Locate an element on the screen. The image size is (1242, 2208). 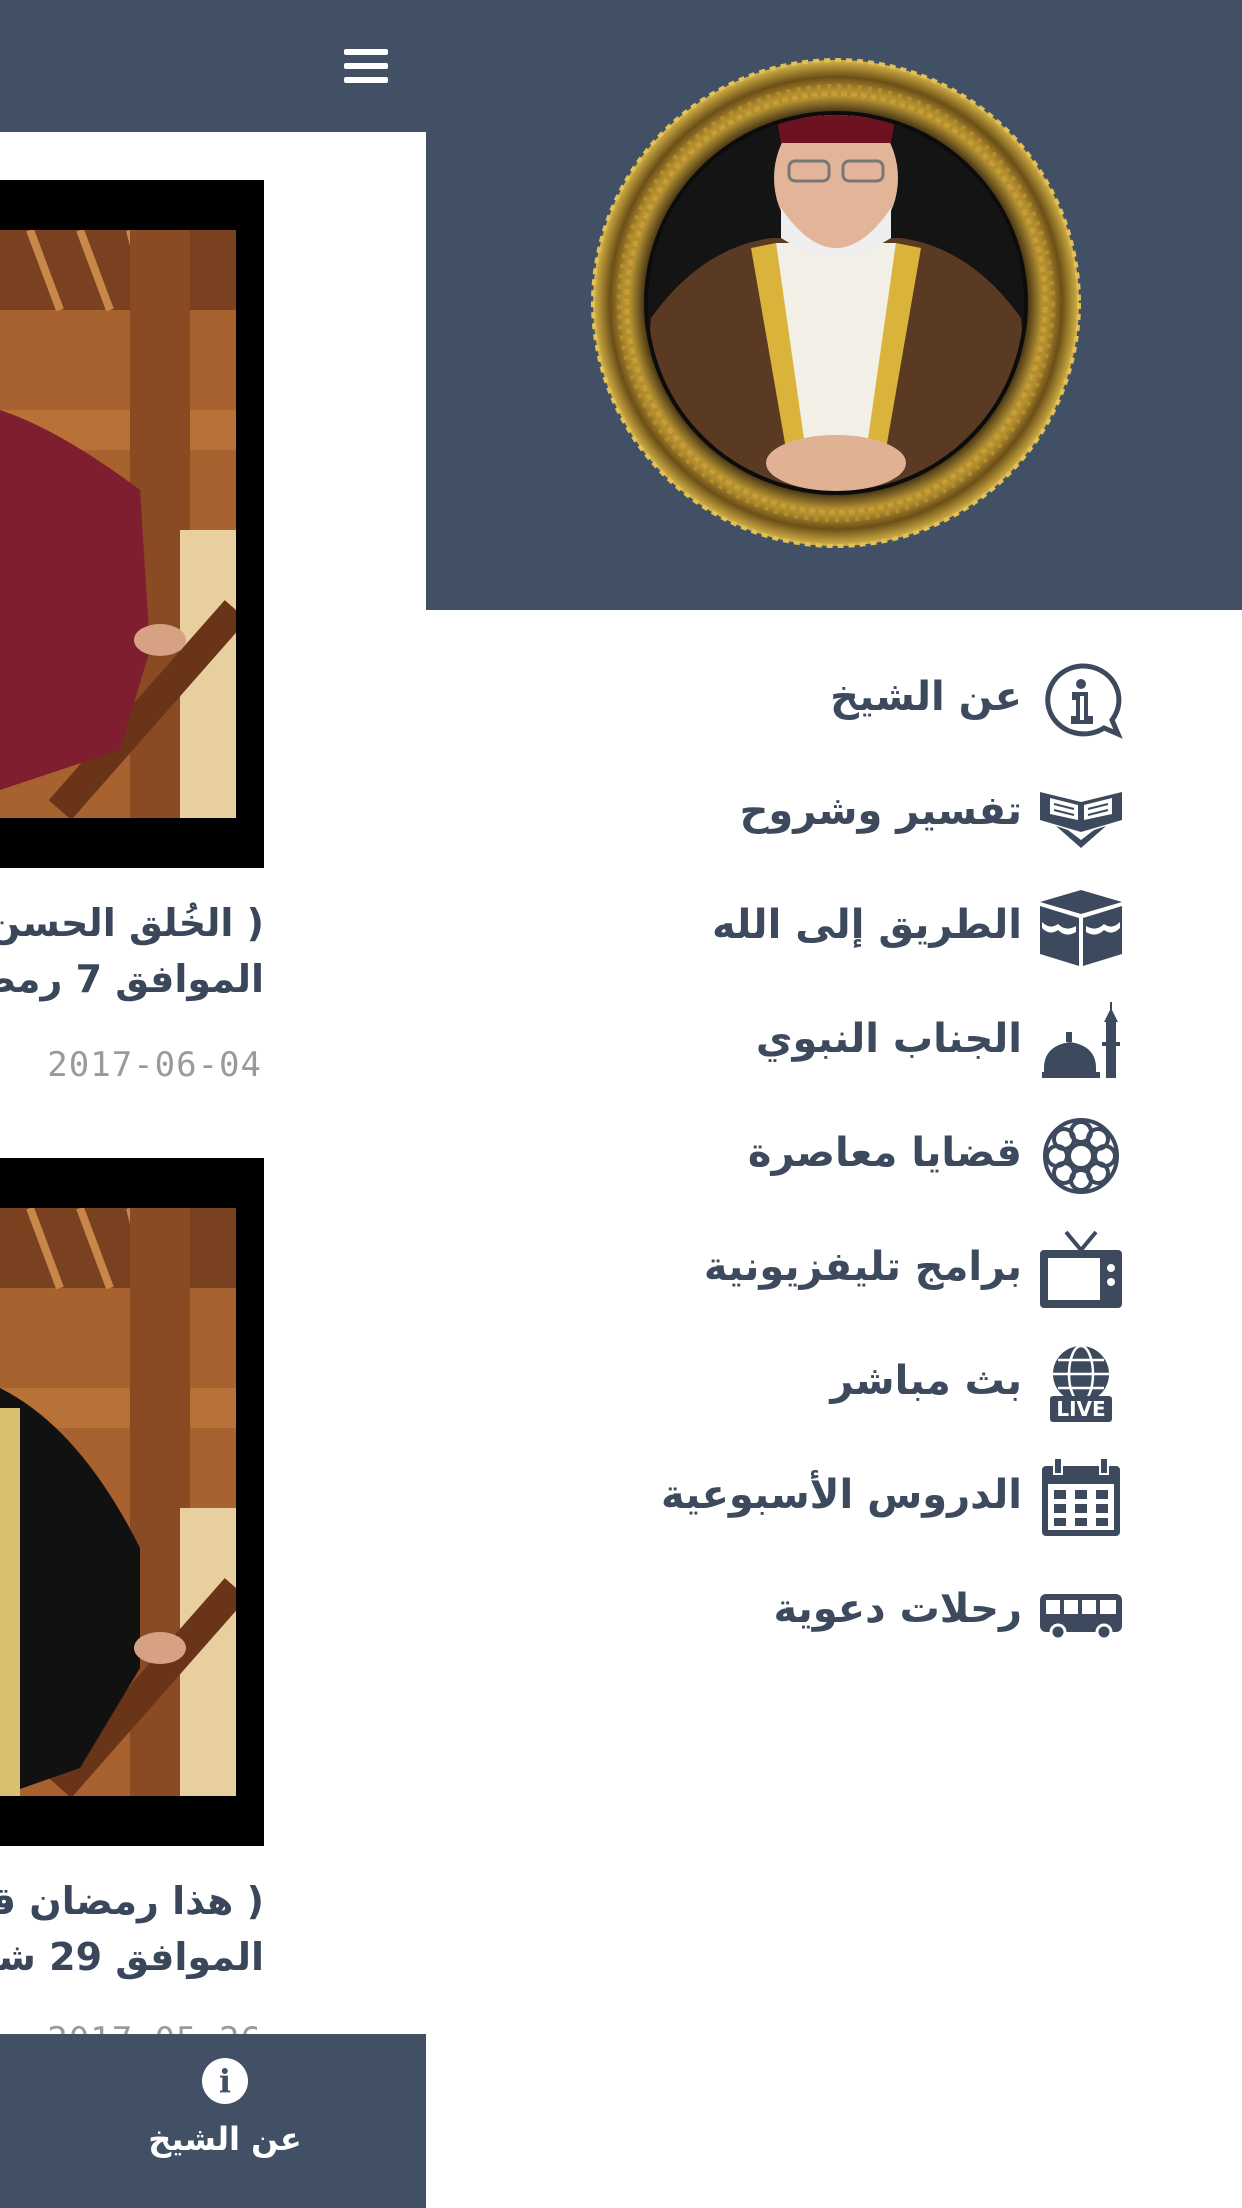
post-title-line: الموافق 7 رمضان is located at coordinates (132, 979).